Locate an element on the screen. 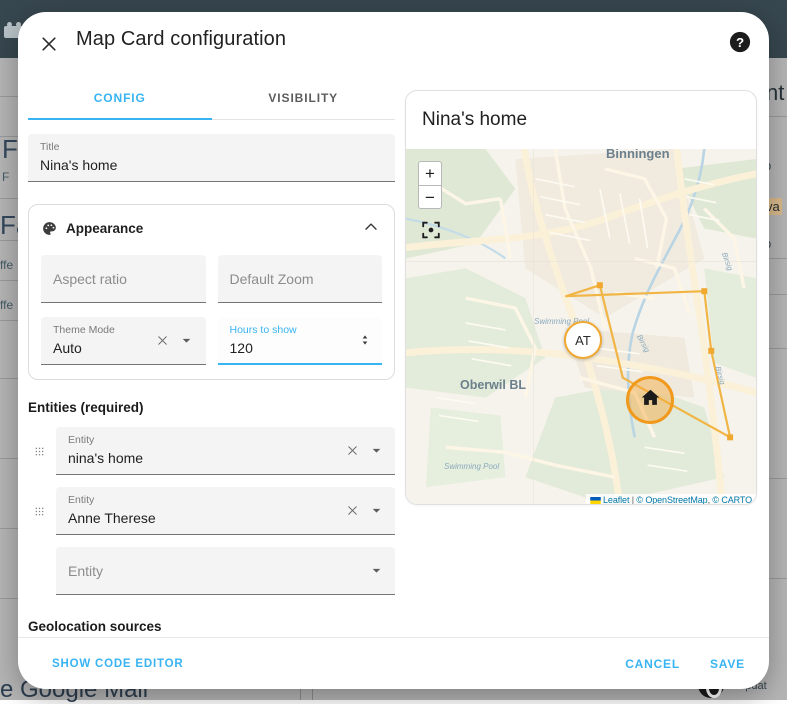  save-button: SAVE is located at coordinates (727, 664).